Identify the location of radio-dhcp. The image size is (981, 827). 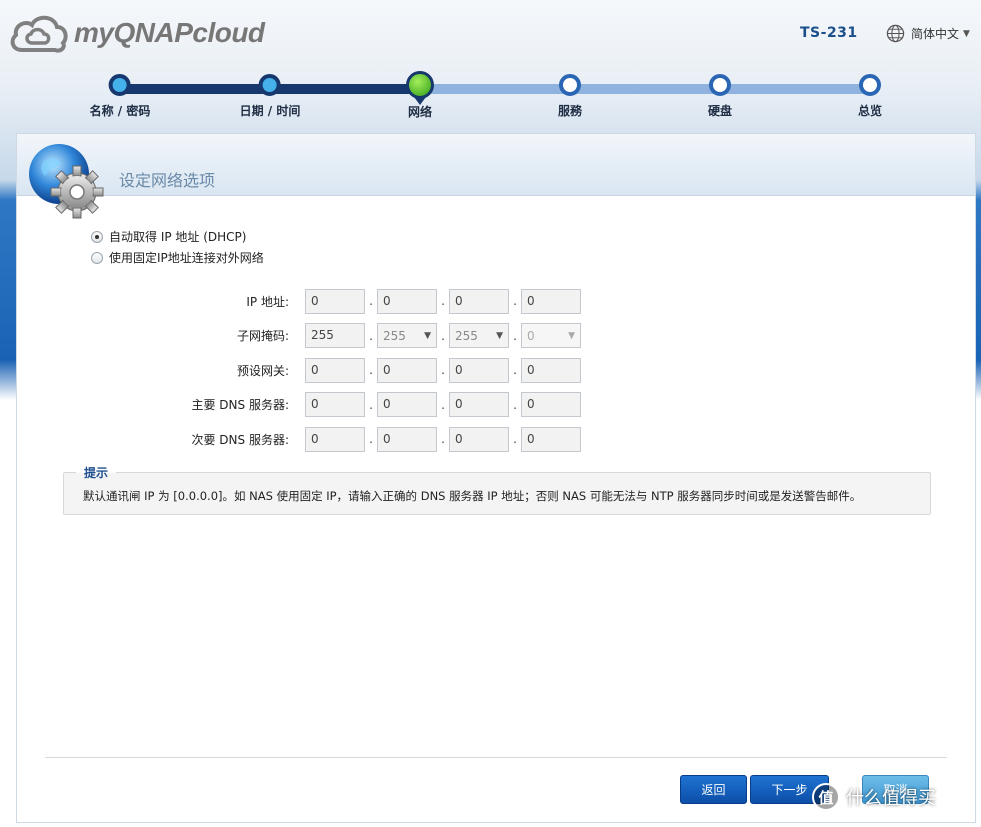
(97, 236).